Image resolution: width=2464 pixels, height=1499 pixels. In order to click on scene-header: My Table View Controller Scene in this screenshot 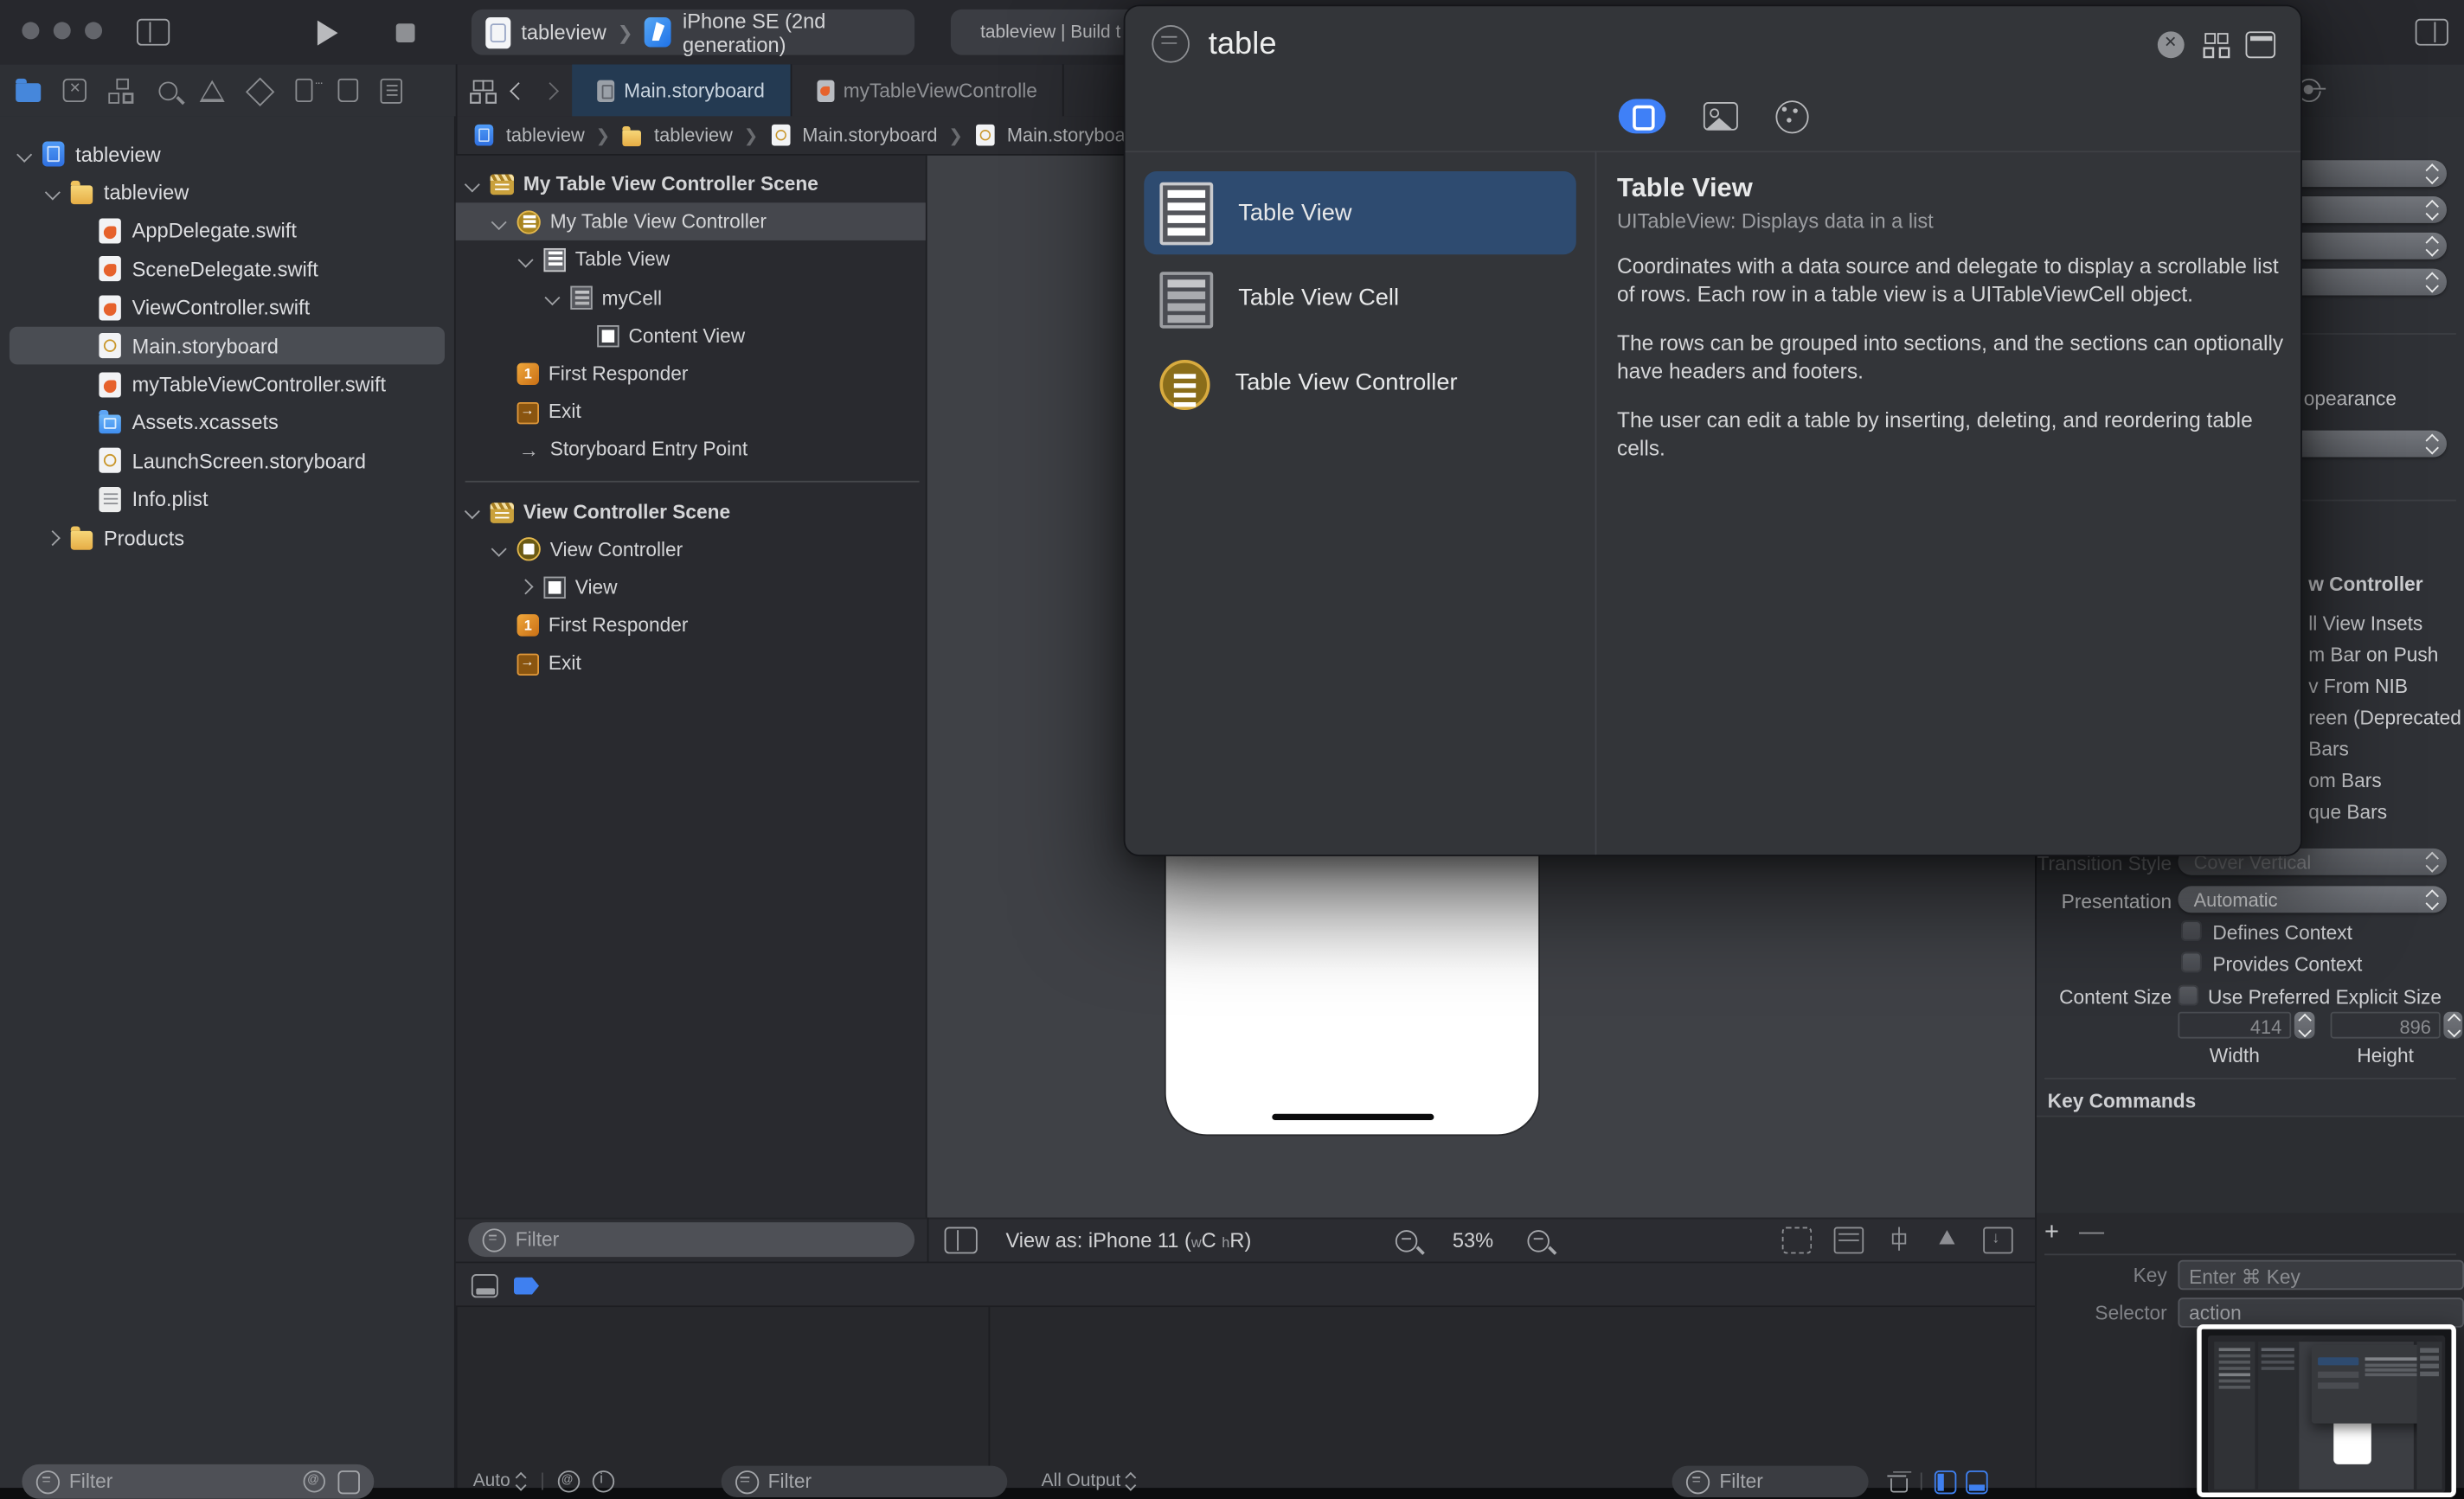, I will do `click(691, 184)`.